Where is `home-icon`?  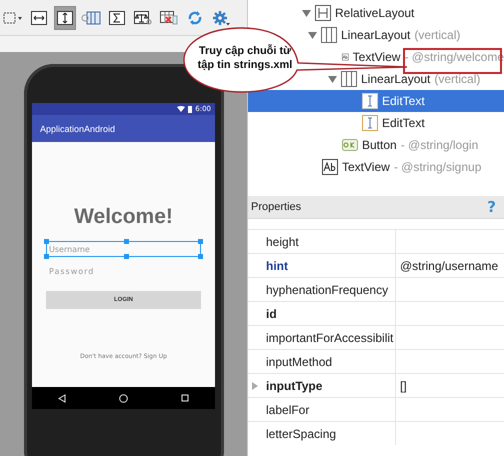 home-icon is located at coordinates (123, 398).